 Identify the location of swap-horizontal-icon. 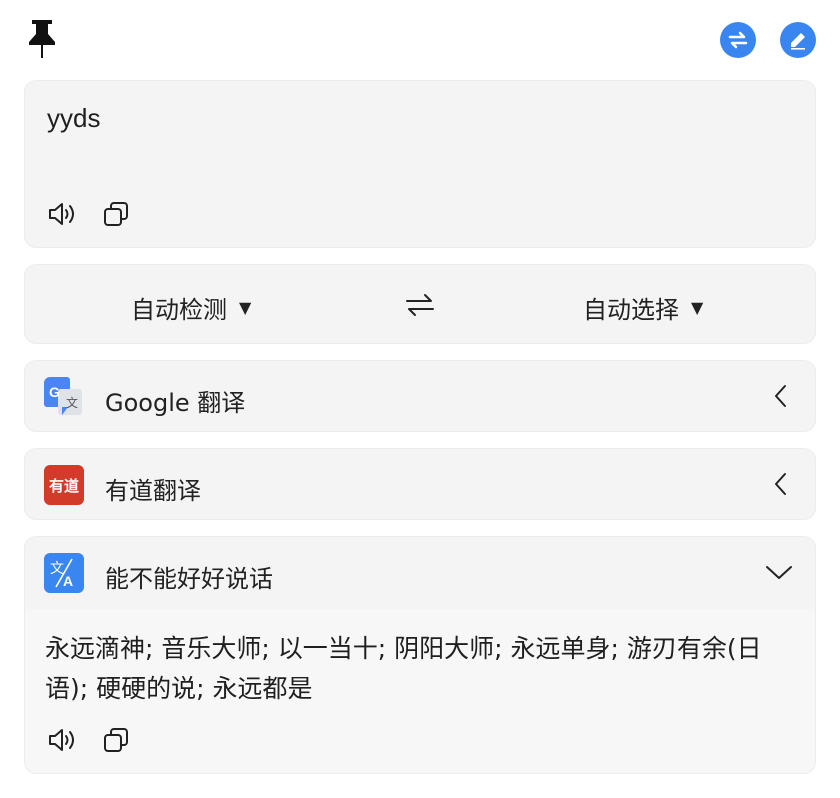
(420, 305).